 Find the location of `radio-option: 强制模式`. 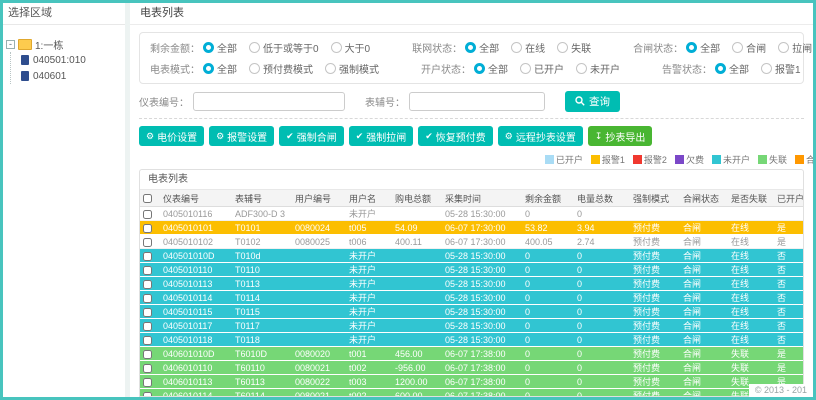

radio-option: 强制模式 is located at coordinates (352, 68).